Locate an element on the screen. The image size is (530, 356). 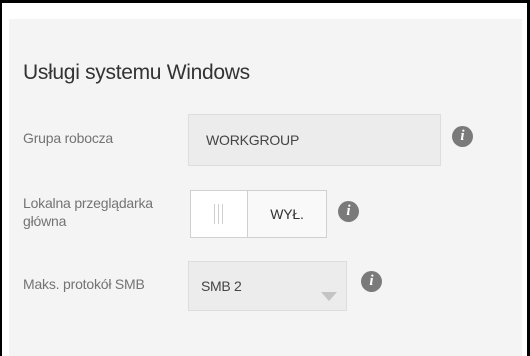
toggle-knob is located at coordinates (219, 214).